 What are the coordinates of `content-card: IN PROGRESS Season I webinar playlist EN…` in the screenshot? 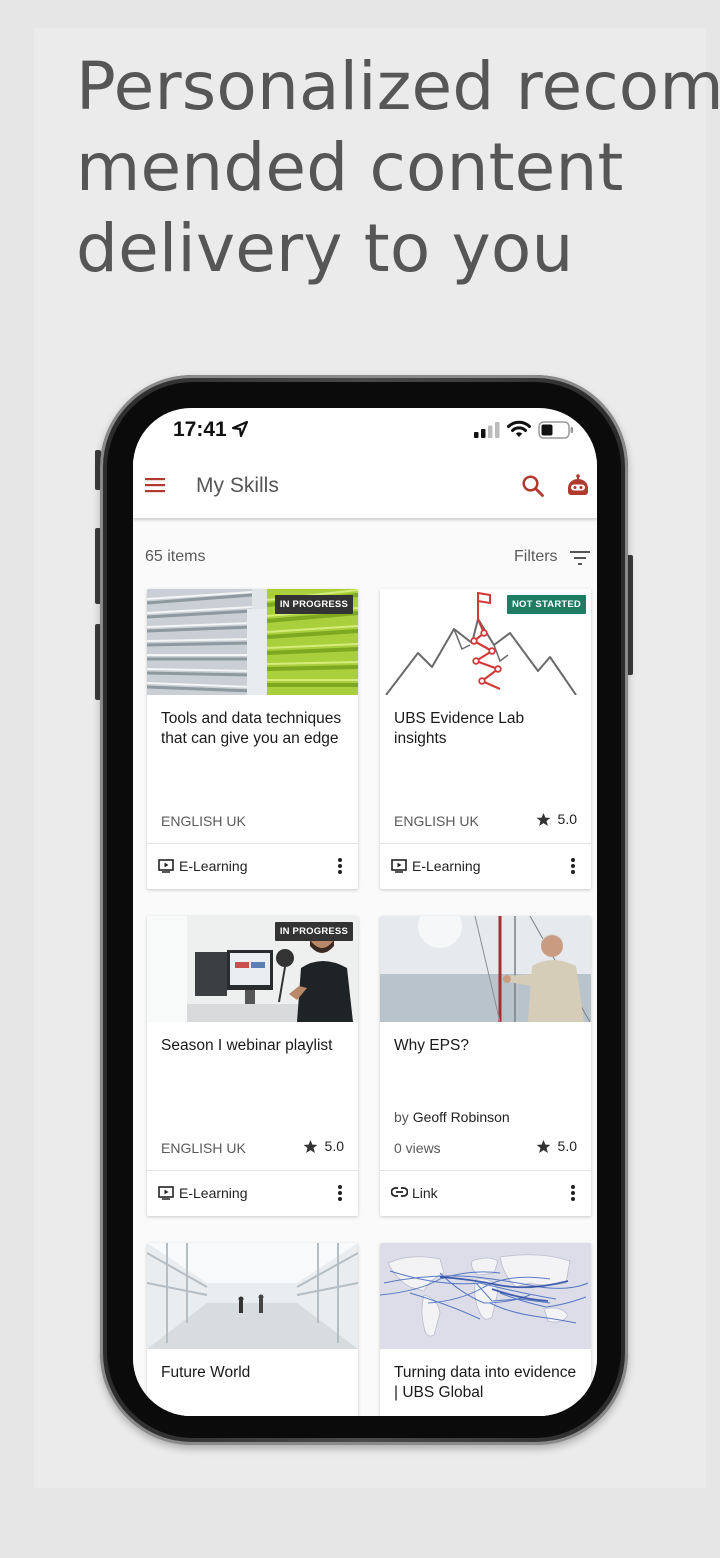 It's located at (252, 1066).